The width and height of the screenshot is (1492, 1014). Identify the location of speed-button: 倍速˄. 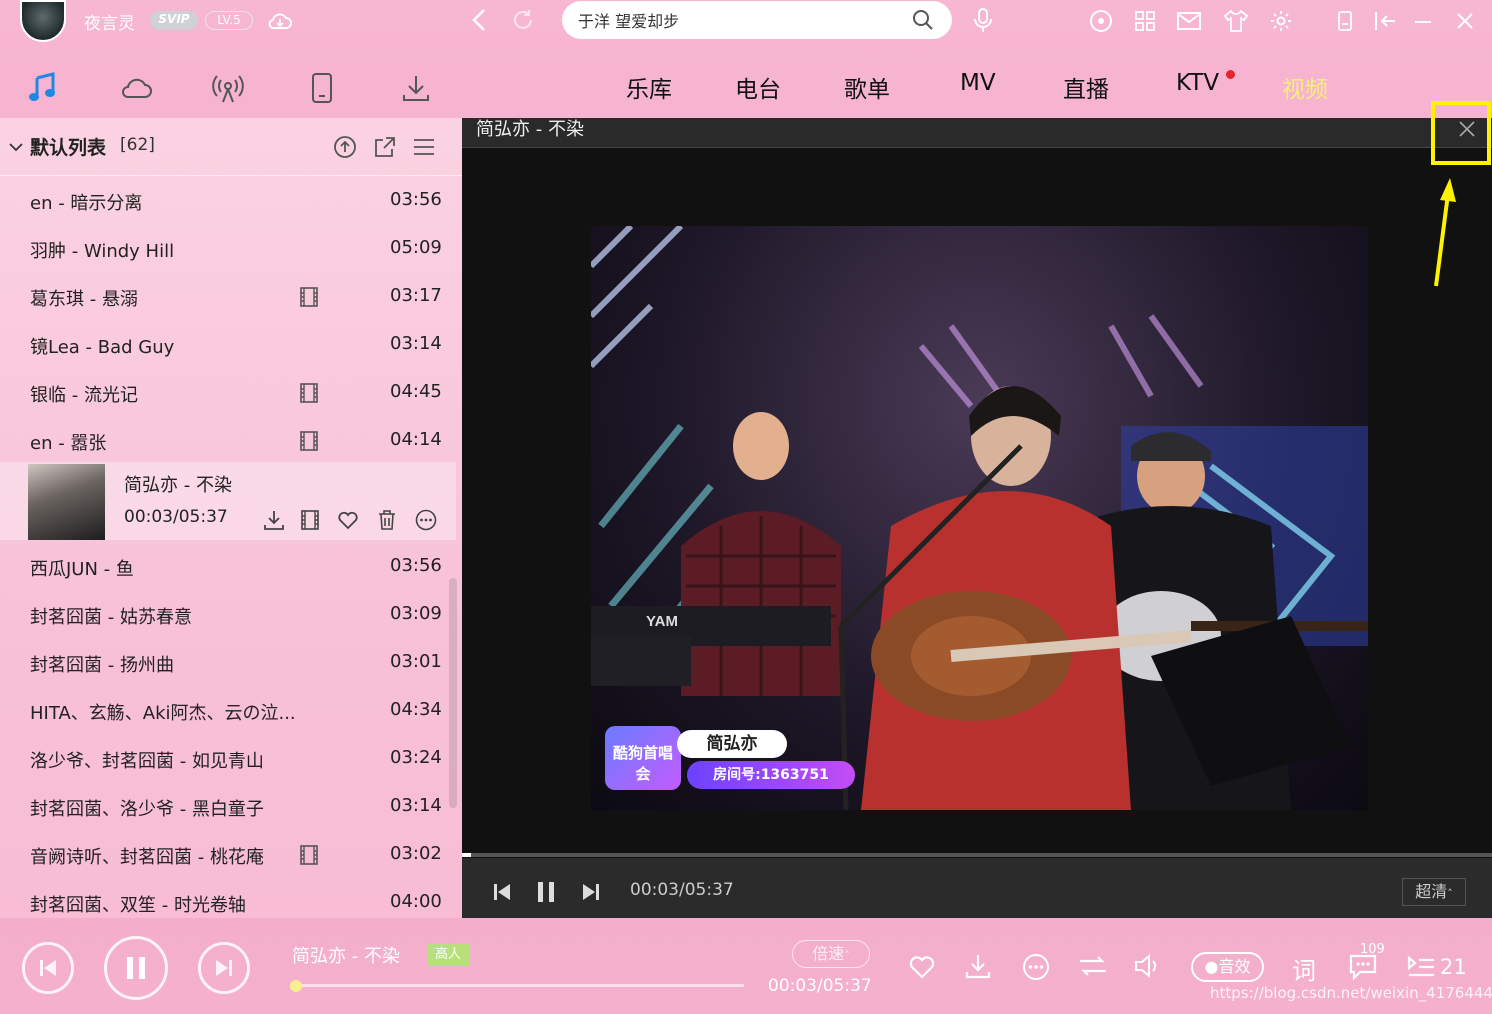
(831, 954).